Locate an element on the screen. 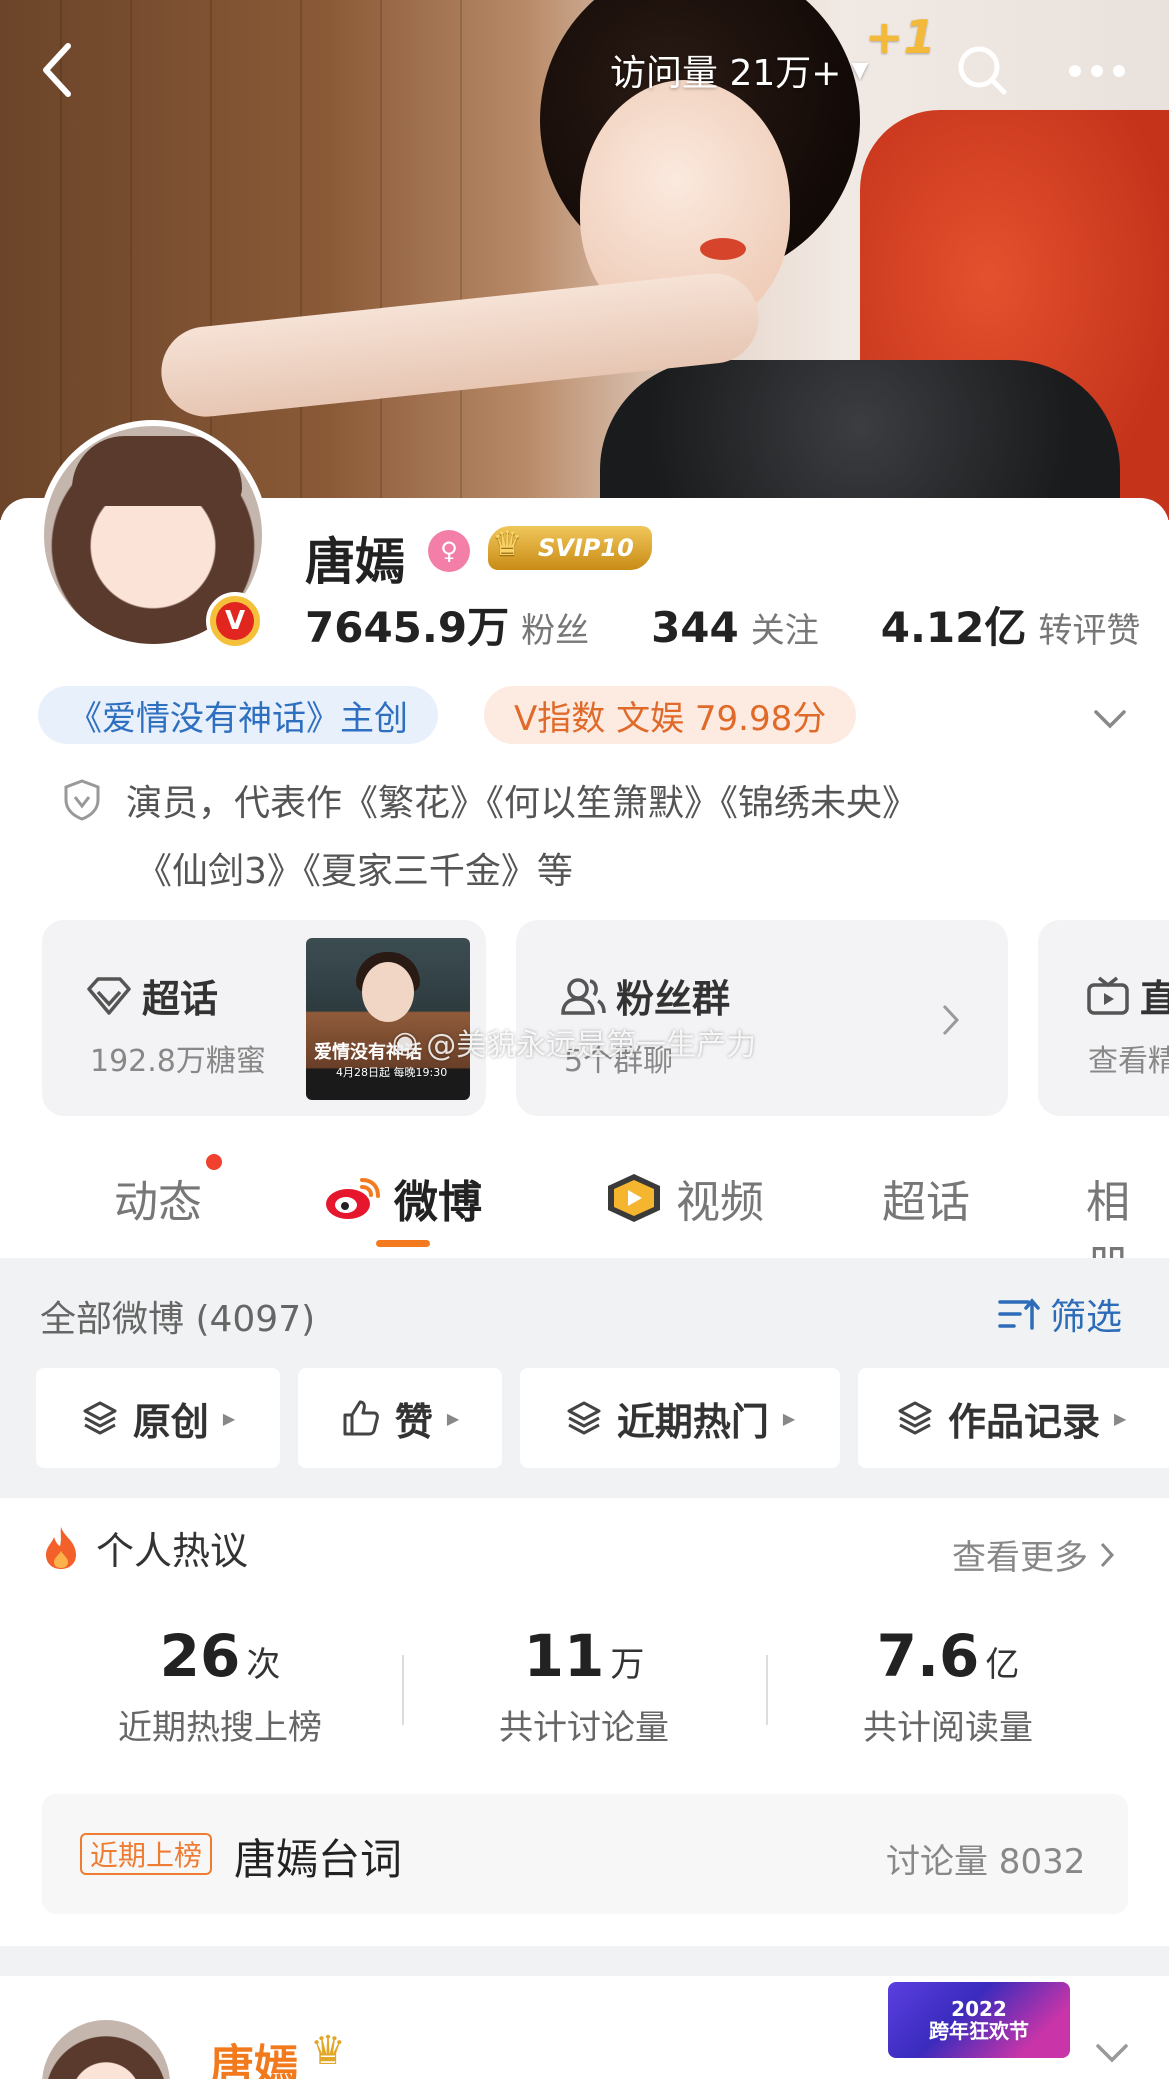 This screenshot has width=1169, height=2079. active-tab-indicator is located at coordinates (403, 1243).